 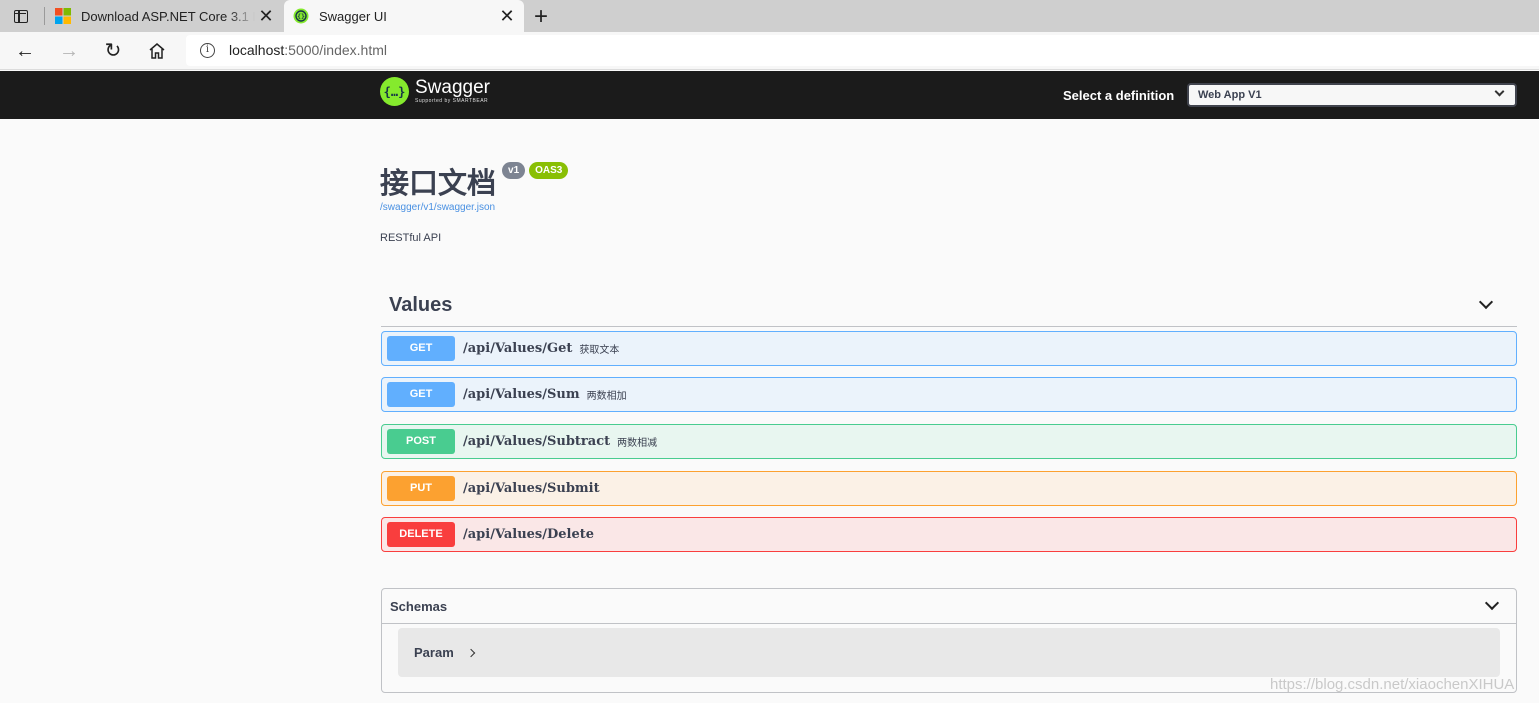 What do you see at coordinates (949, 606) in the screenshot?
I see `schemas-header: Schemas` at bounding box center [949, 606].